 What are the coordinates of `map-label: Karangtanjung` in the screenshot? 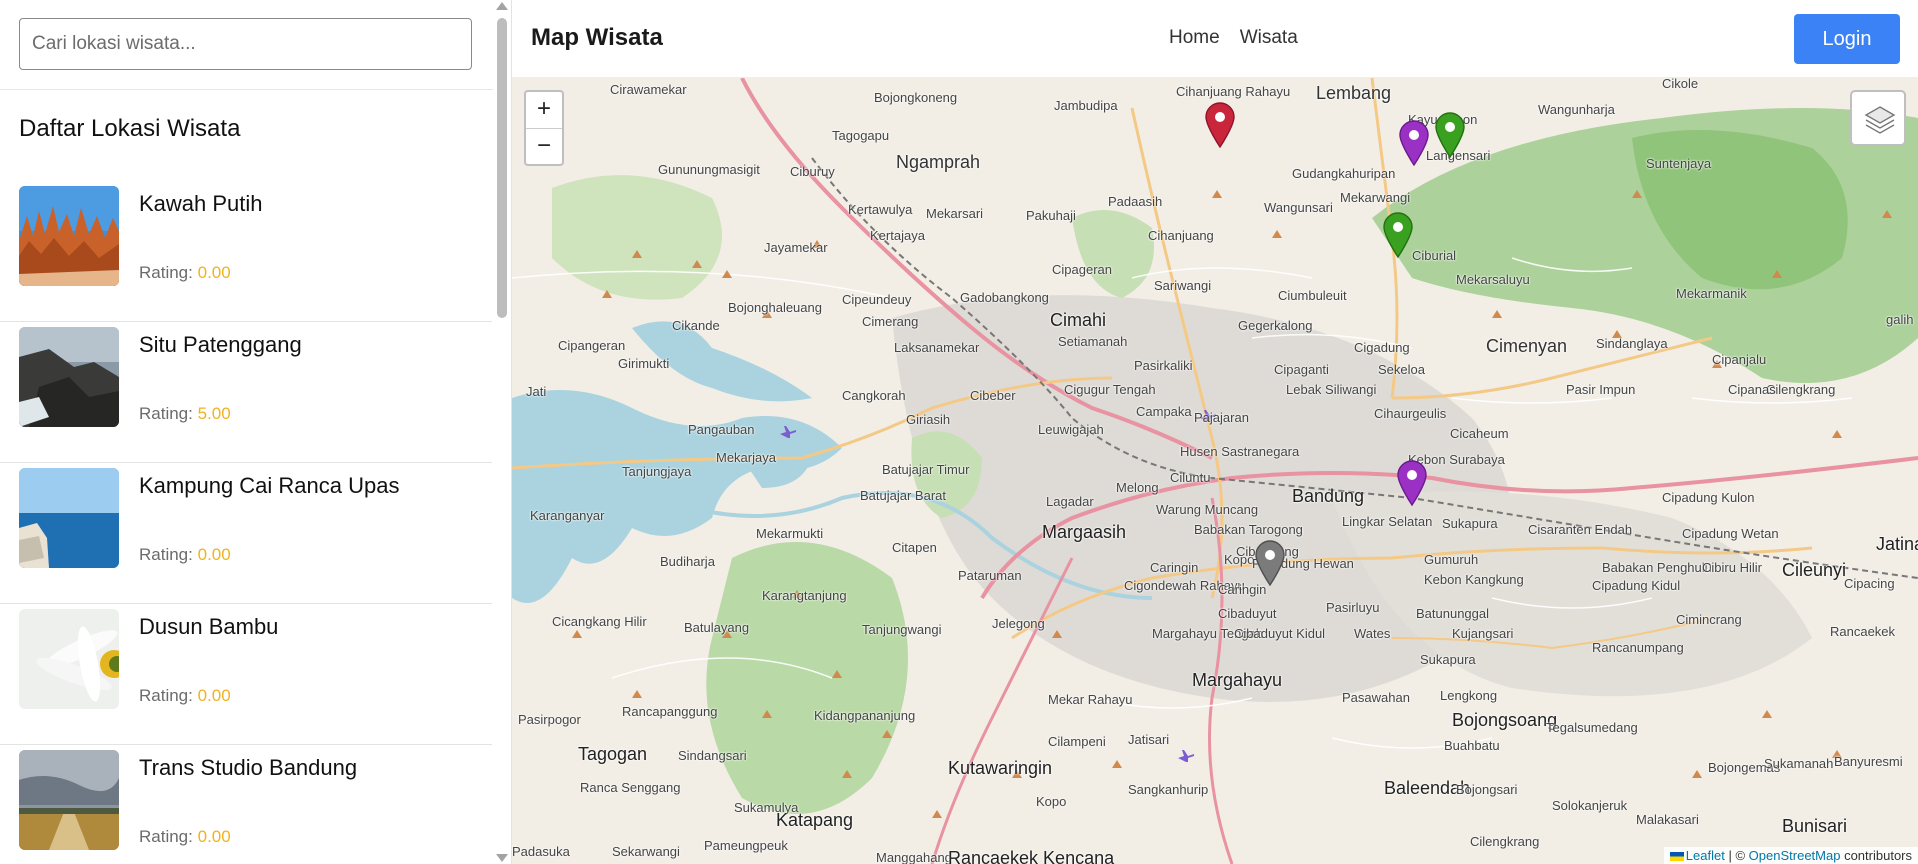 It's located at (804, 595).